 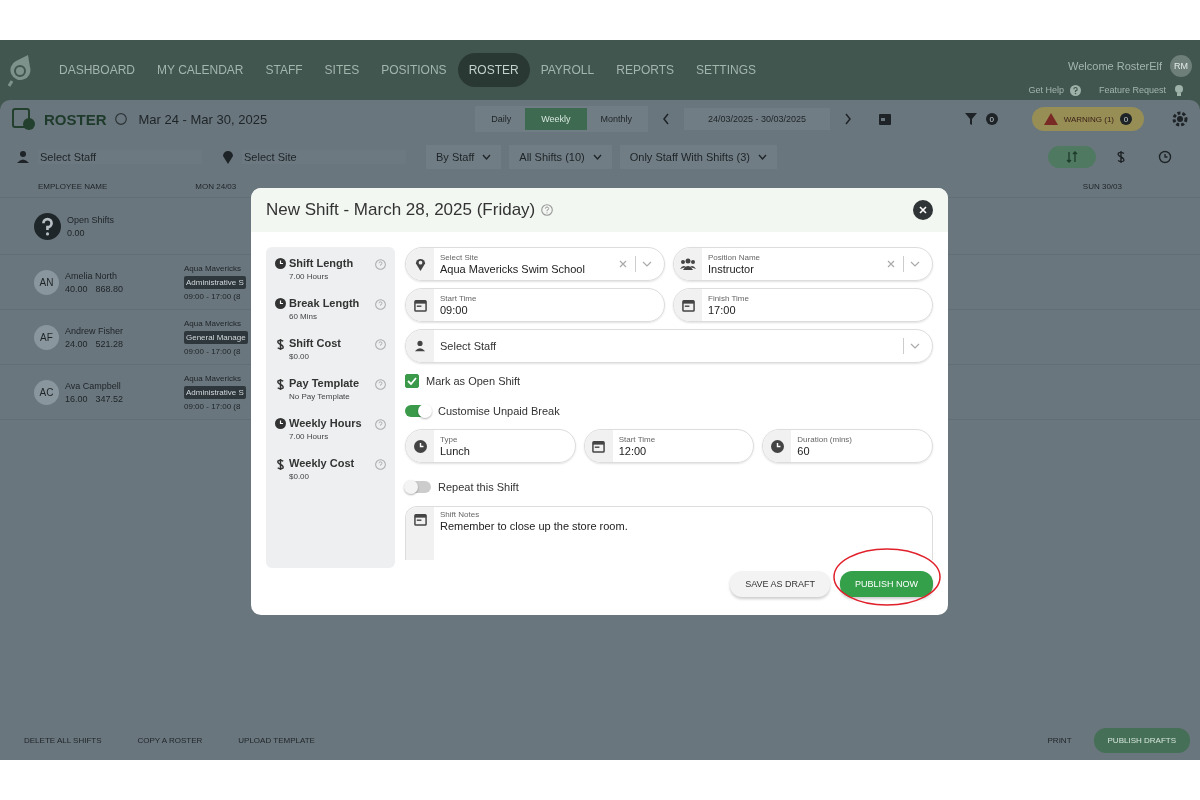 I want to click on checkbox, so click(x=412, y=381).